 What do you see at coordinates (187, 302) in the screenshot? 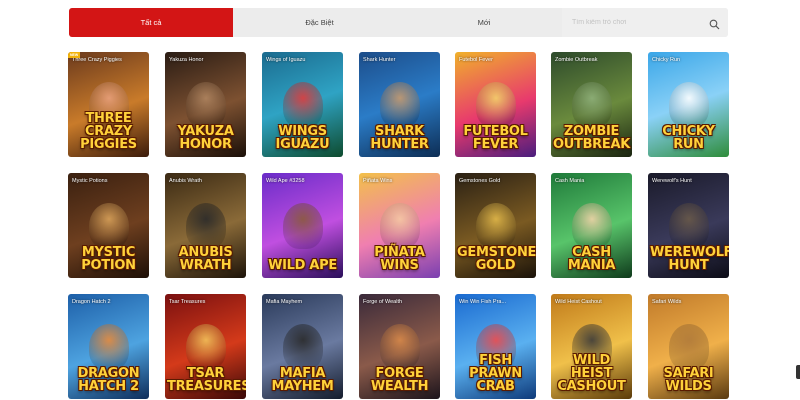
I see `game-title: Tsar Treasures` at bounding box center [187, 302].